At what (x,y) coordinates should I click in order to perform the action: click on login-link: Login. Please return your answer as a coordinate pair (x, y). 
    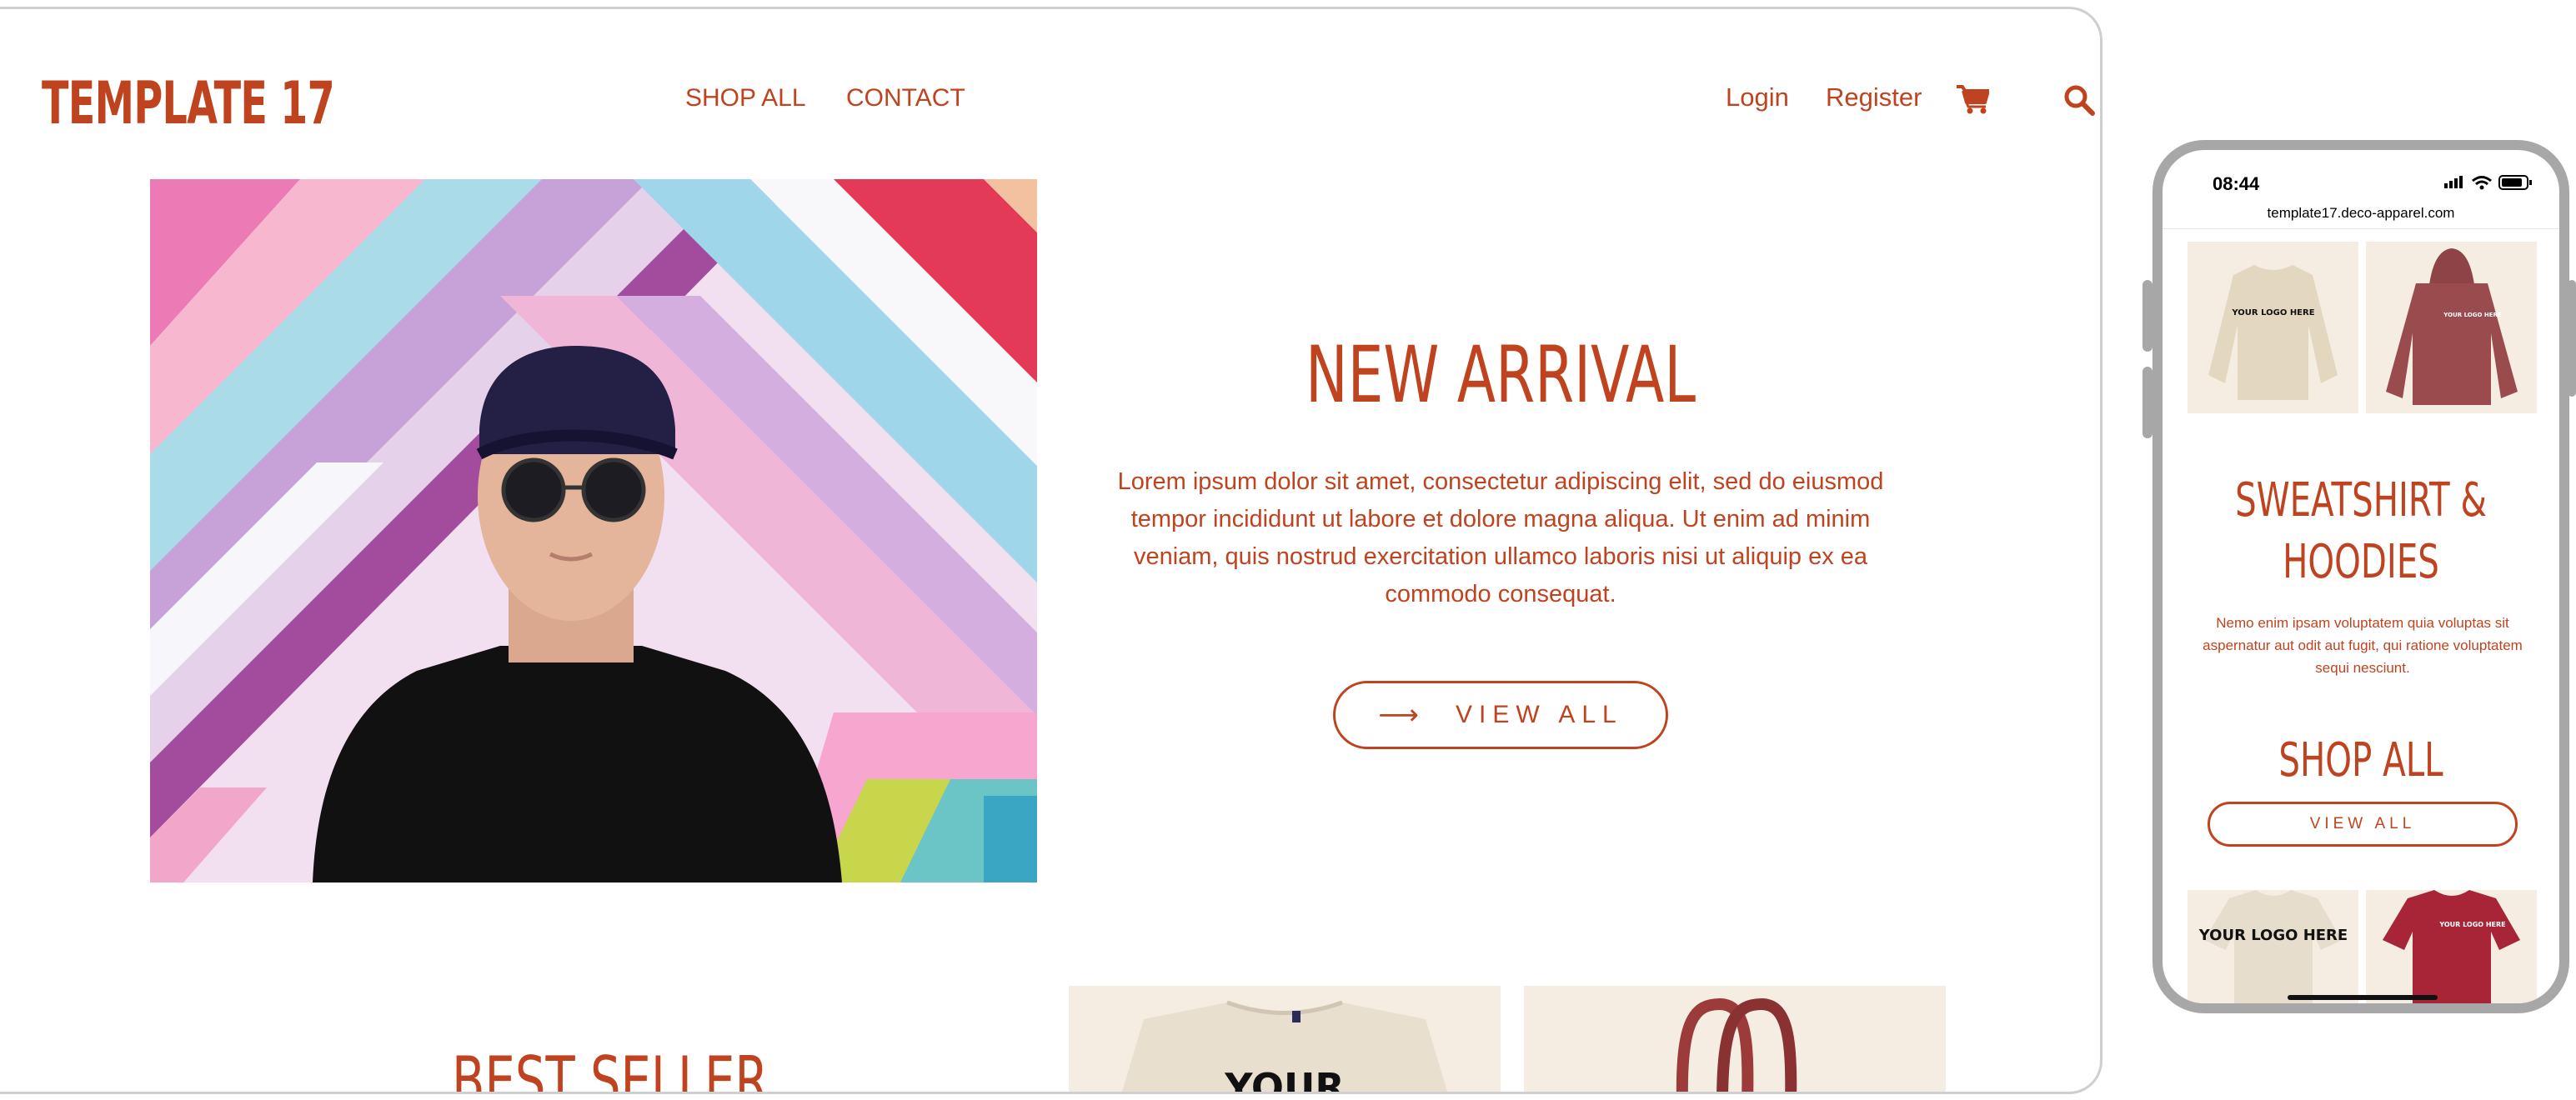
    Looking at the image, I should click on (1757, 97).